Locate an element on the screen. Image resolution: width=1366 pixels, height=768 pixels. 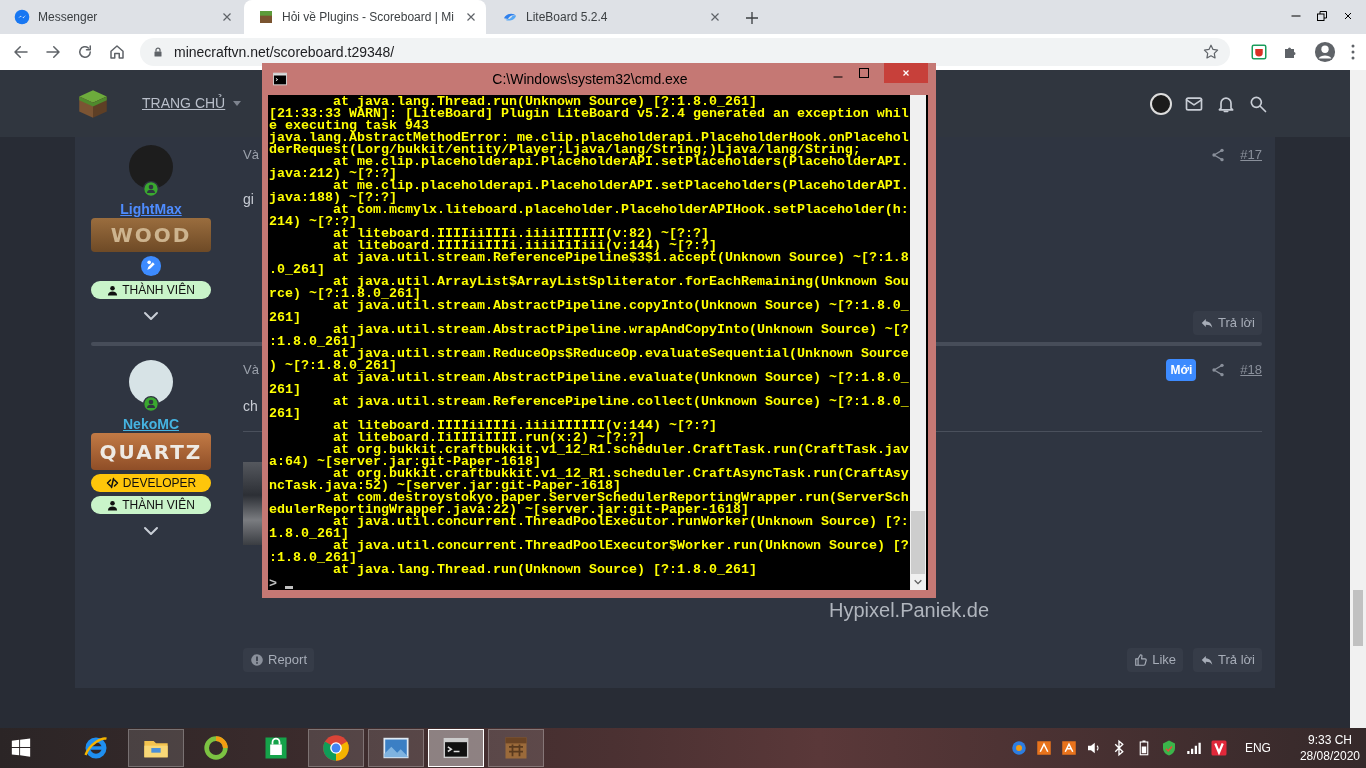
console-line: ncTask.java:52) ~[server.jar:git-Paper-1618] is located at coordinates (445, 486).